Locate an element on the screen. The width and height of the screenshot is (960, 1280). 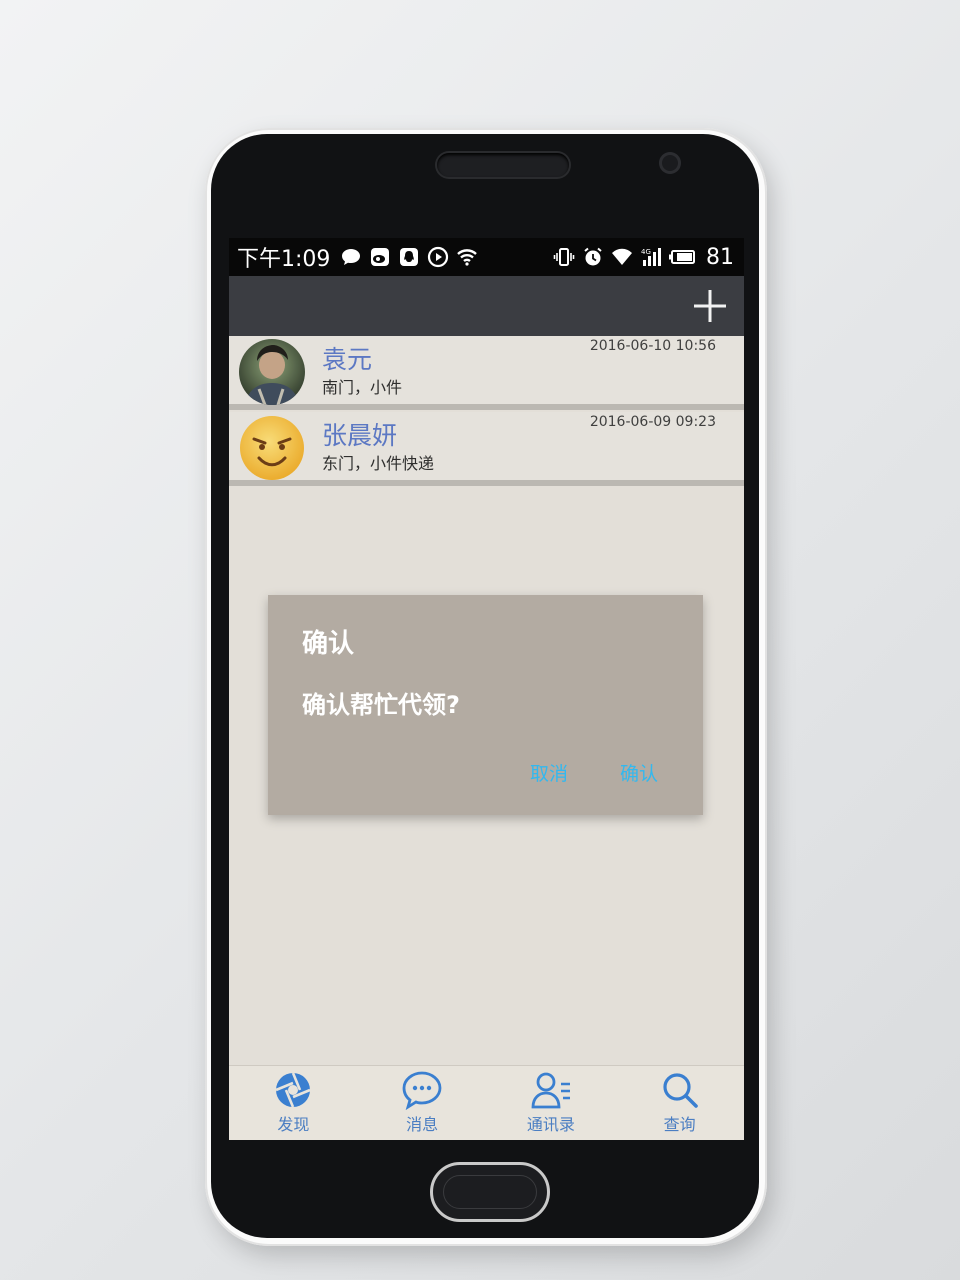
confirm-dialog: 确认 确认帮忙代领? 取消 确认 is located at coordinates (485, 705).